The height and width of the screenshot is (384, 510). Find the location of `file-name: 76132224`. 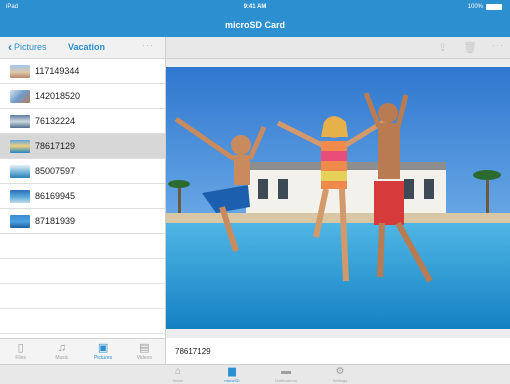

file-name: 76132224 is located at coordinates (55, 121).